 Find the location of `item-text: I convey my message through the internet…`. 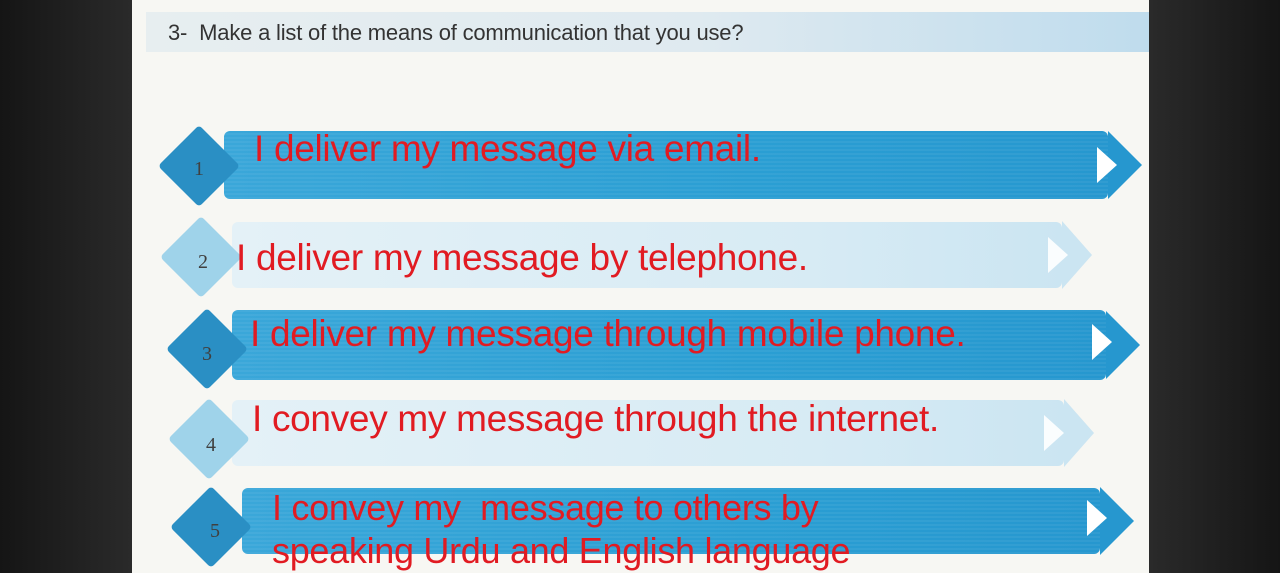

item-text: I convey my message through the internet… is located at coordinates (595, 418).